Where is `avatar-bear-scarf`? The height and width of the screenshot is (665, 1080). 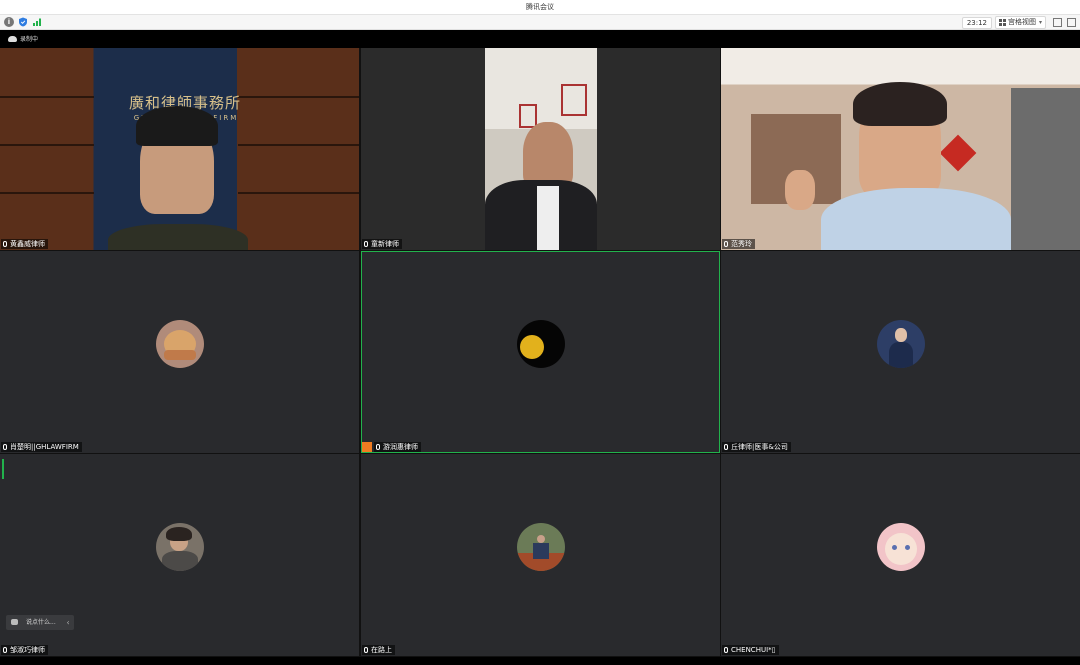
avatar-bear-scarf is located at coordinates (179, 355).